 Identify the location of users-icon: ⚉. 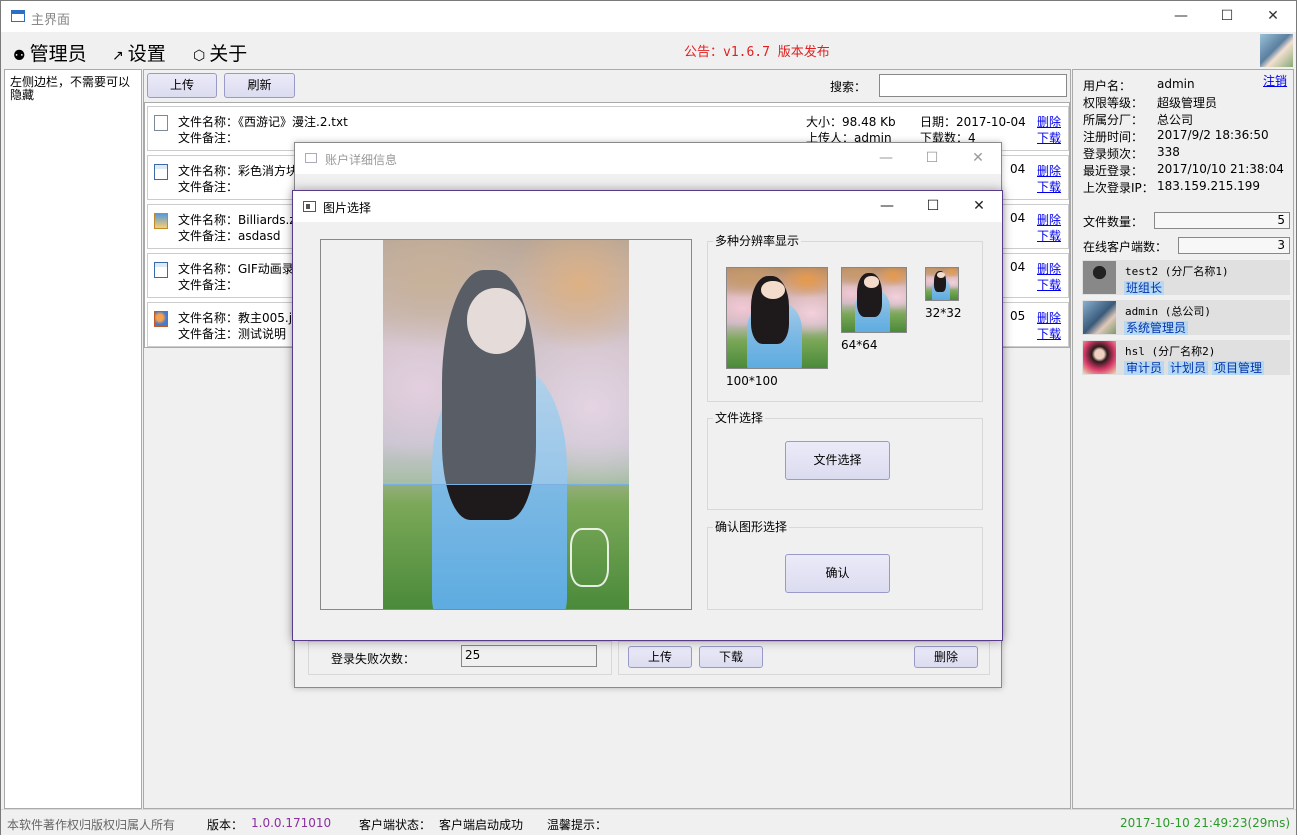
(19, 56).